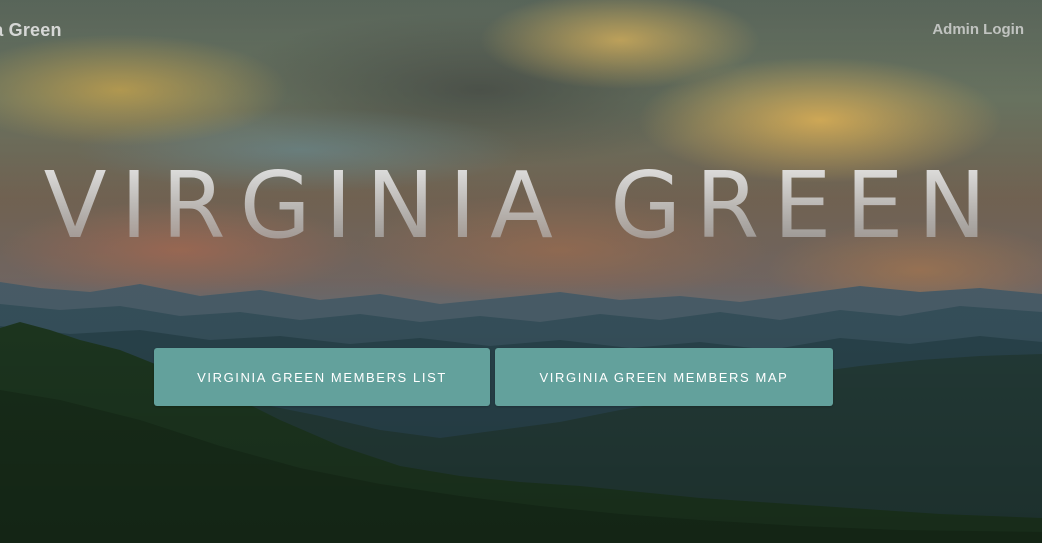 The width and height of the screenshot is (1042, 543). I want to click on members-list-button: VIRGINIA GREEN MEMBERS LIST, so click(322, 377).